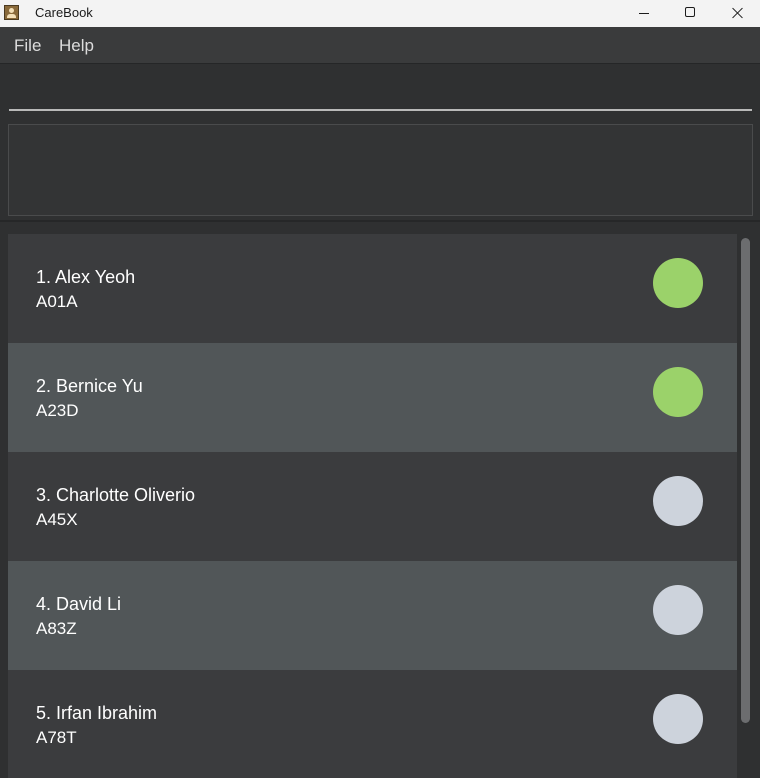 The width and height of the screenshot is (760, 778). I want to click on person-id: A01A, so click(57, 301).